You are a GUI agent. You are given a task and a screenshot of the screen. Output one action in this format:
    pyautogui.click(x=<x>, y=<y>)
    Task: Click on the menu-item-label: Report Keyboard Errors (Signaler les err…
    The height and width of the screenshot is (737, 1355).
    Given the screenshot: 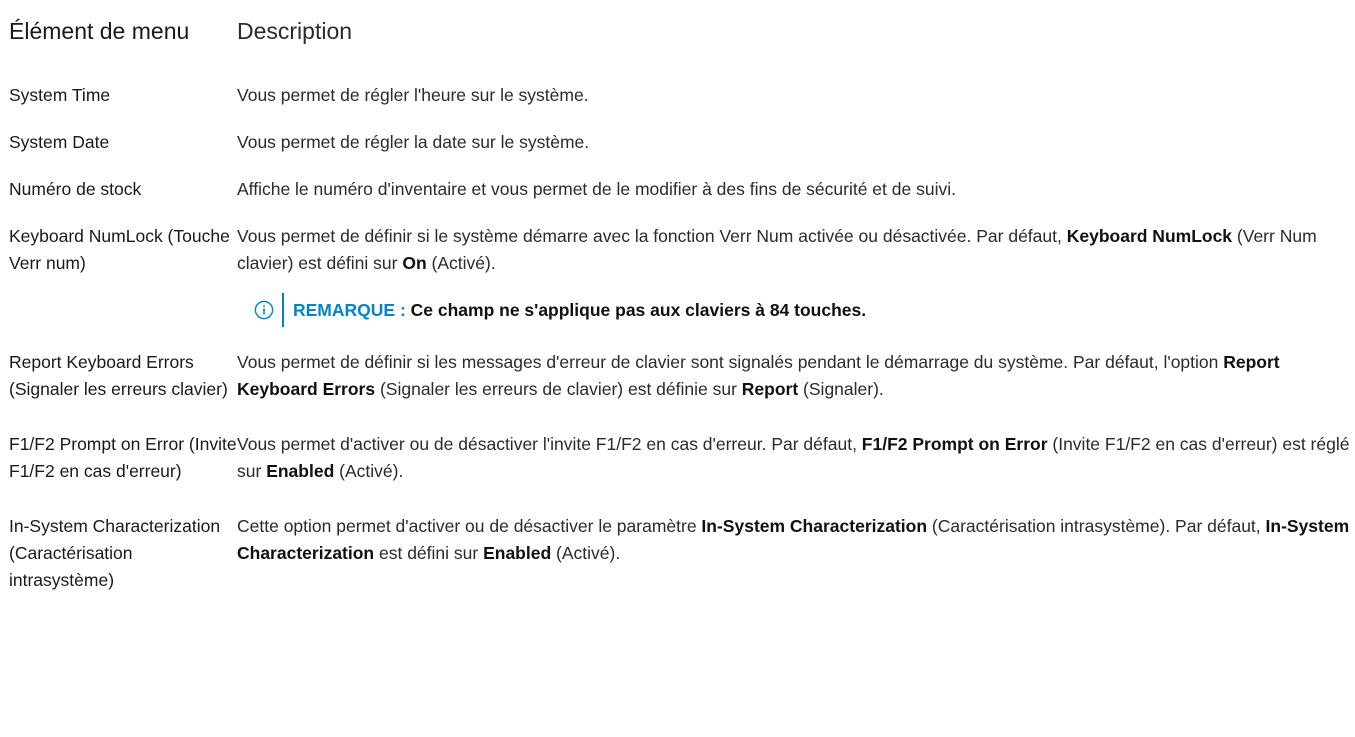 What is the action you would take?
    pyautogui.click(x=118, y=375)
    